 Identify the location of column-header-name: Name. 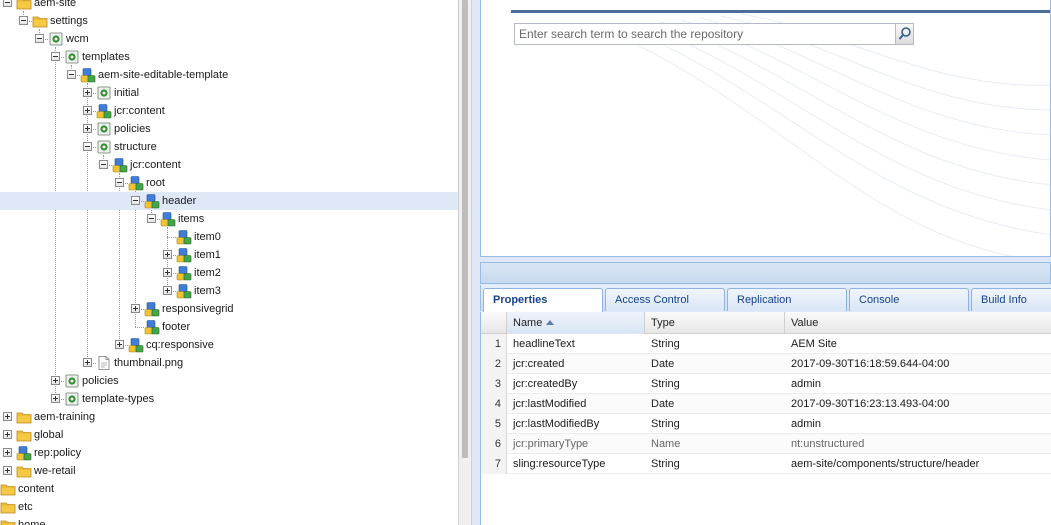
(576, 323).